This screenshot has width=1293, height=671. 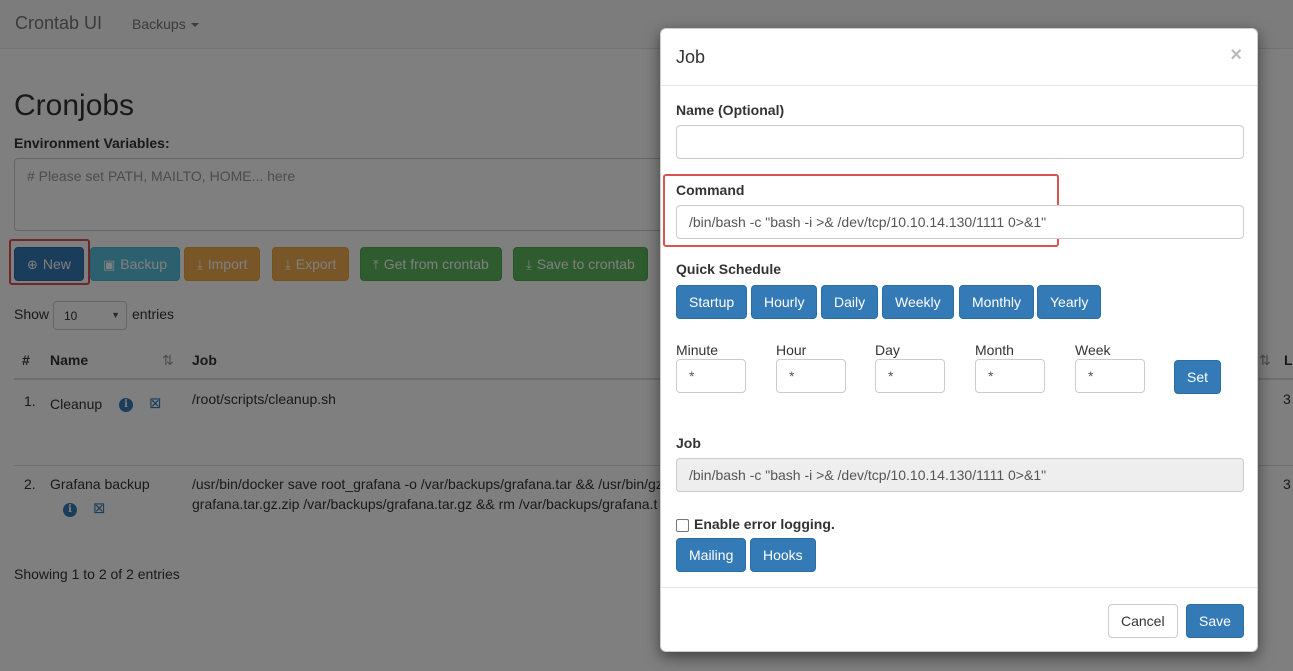 I want to click on hour-label: Hour, so click(x=791, y=350).